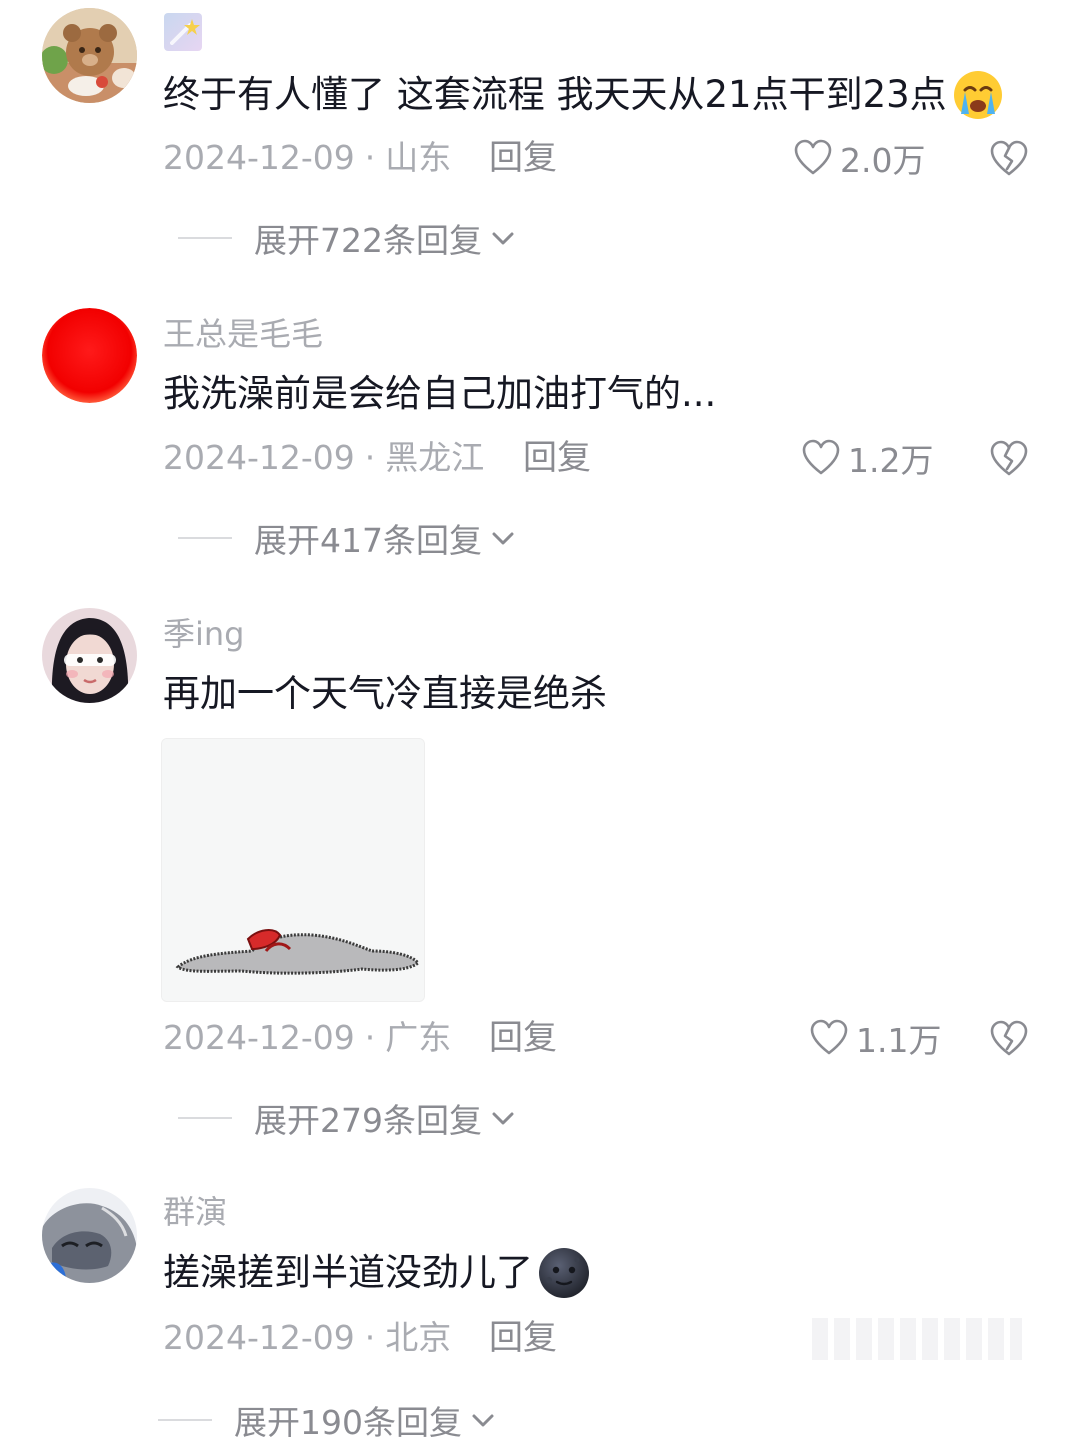 This screenshot has width=1080, height=1444. Describe the element at coordinates (243, 334) in the screenshot. I see `comment-username: 王总是毛毛` at that location.